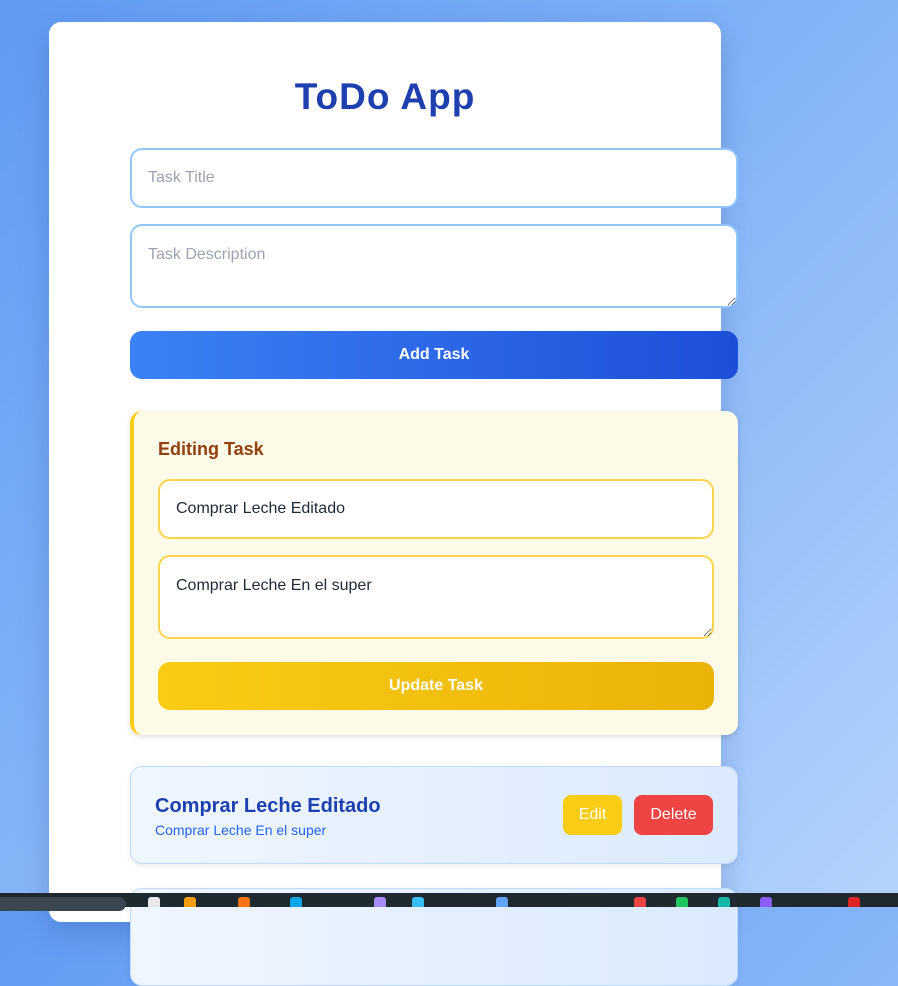  Describe the element at coordinates (436, 686) in the screenshot. I see `update-task-button: Update Task` at that location.